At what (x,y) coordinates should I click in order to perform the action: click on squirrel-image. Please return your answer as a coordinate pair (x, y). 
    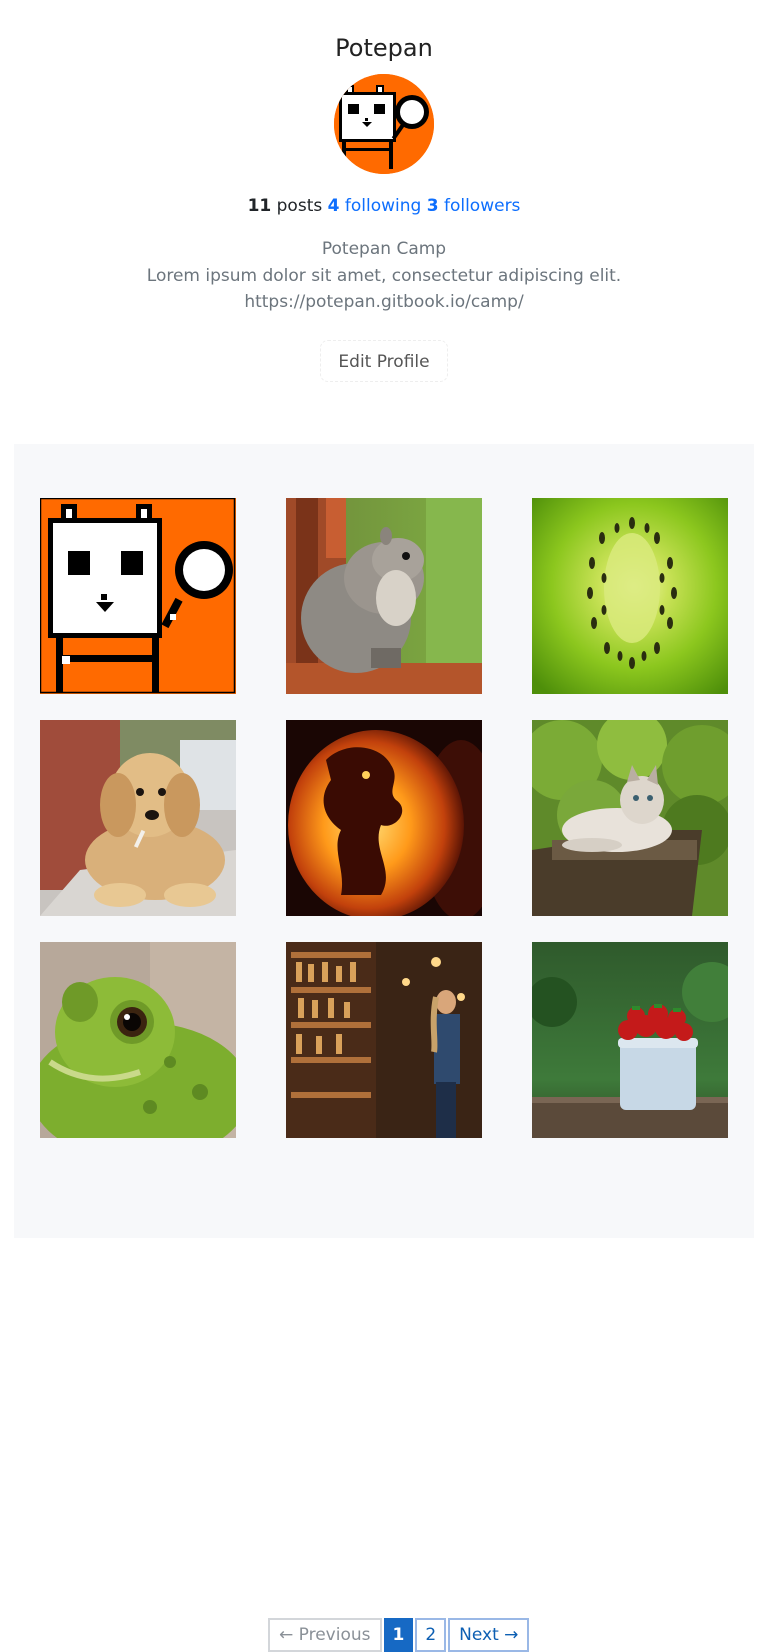
    Looking at the image, I should click on (384, 596).